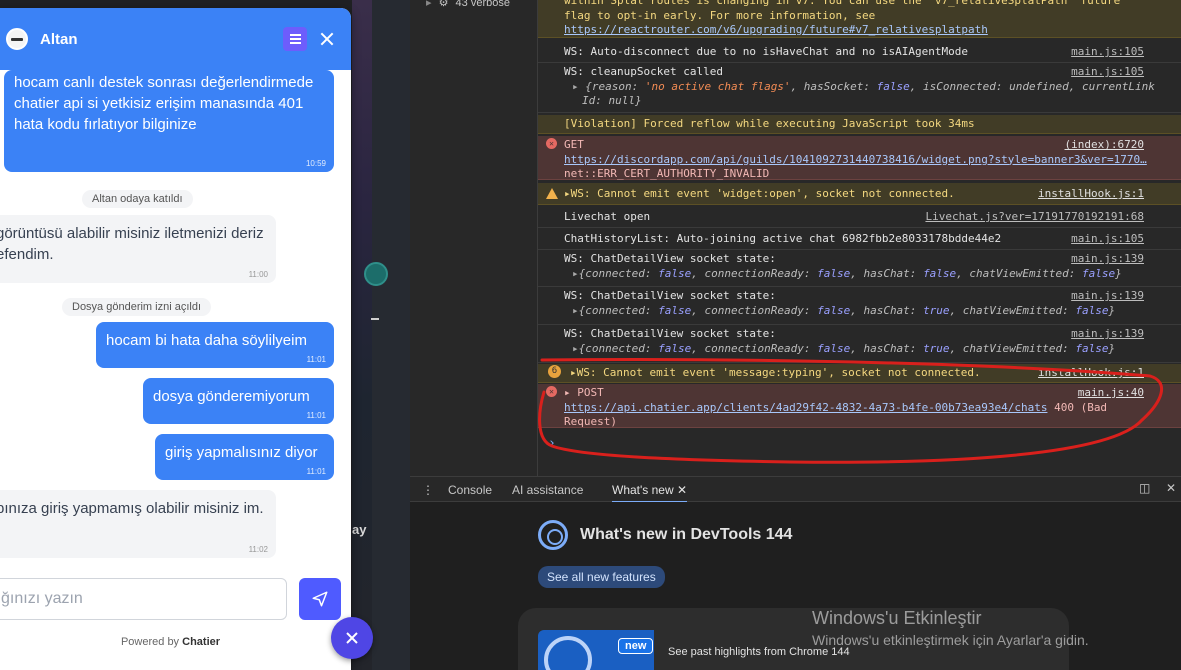  What do you see at coordinates (1104, 145) in the screenshot?
I see `source-link: (index):6720` at bounding box center [1104, 145].